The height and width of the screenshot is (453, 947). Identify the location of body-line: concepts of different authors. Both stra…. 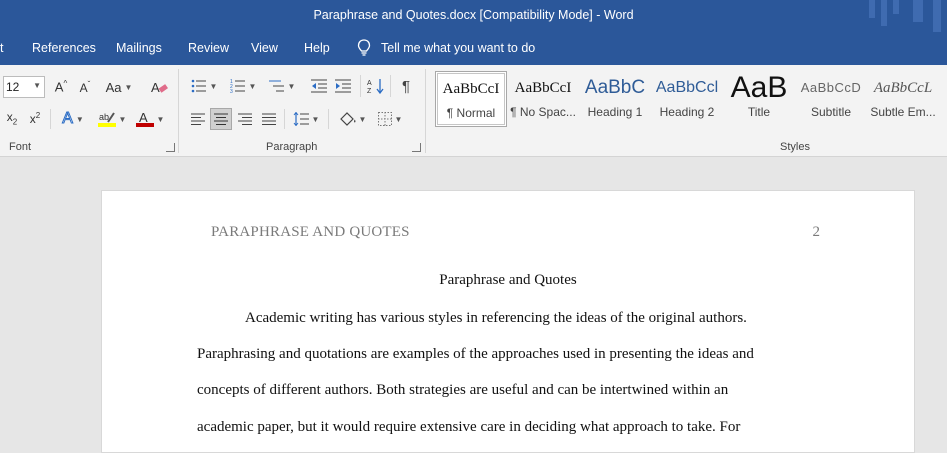
(463, 390).